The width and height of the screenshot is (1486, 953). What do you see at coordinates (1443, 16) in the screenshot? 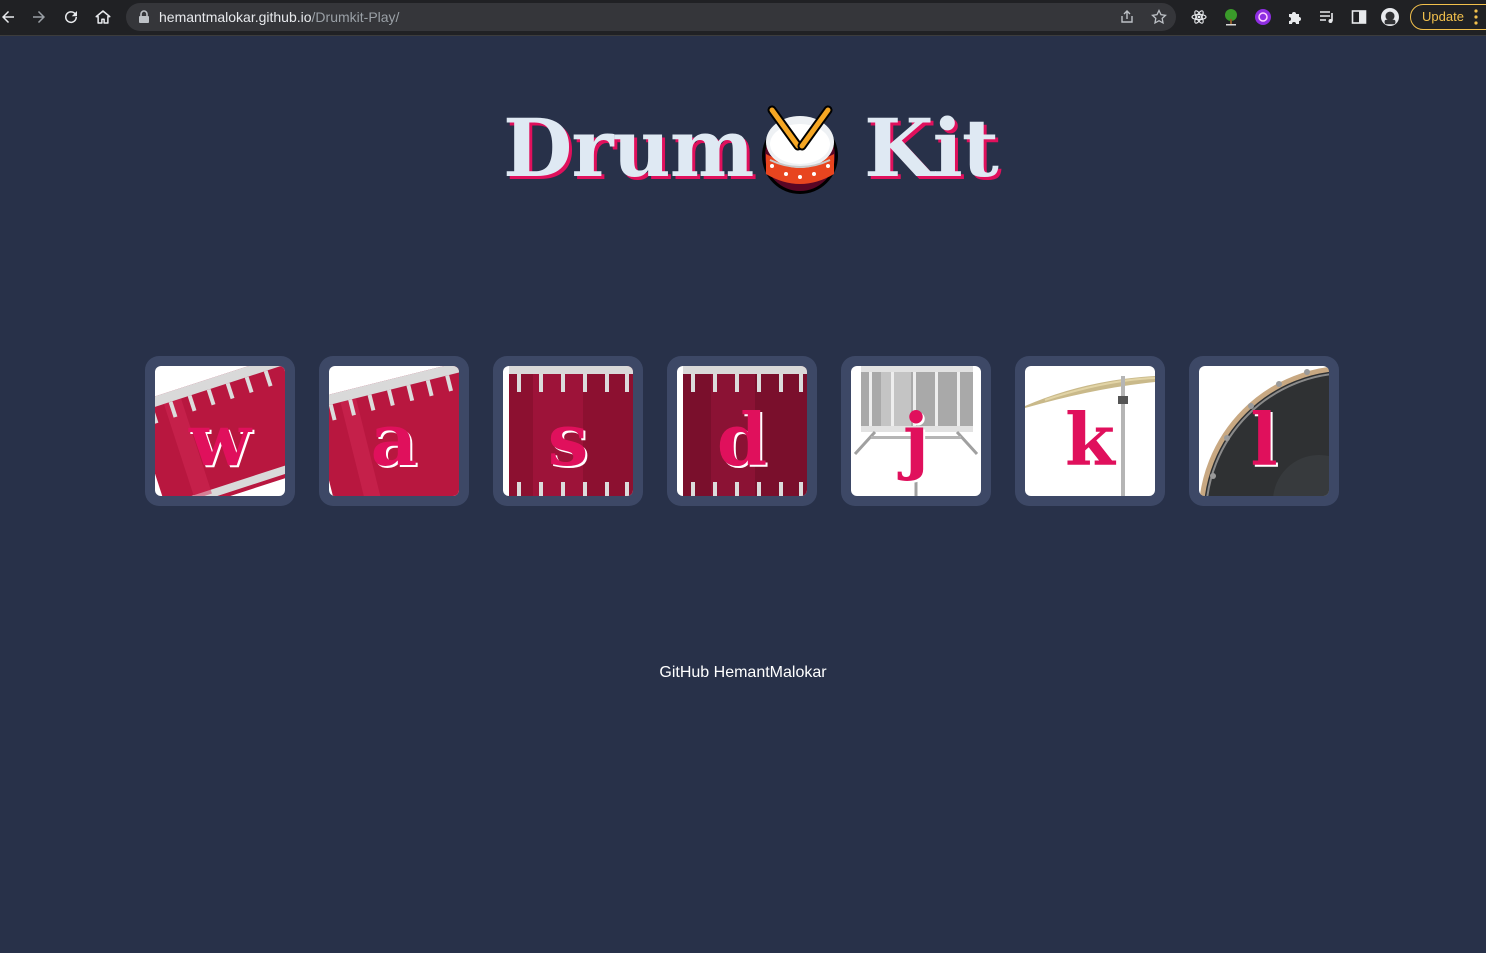
I see `update-label: Update` at bounding box center [1443, 16].